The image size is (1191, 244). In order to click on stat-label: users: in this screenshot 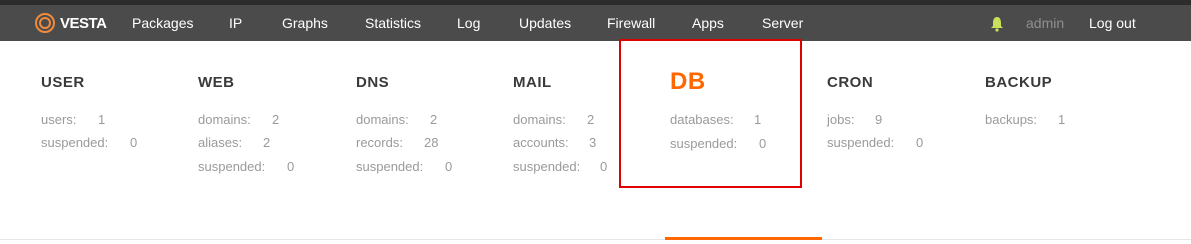, I will do `click(59, 119)`.